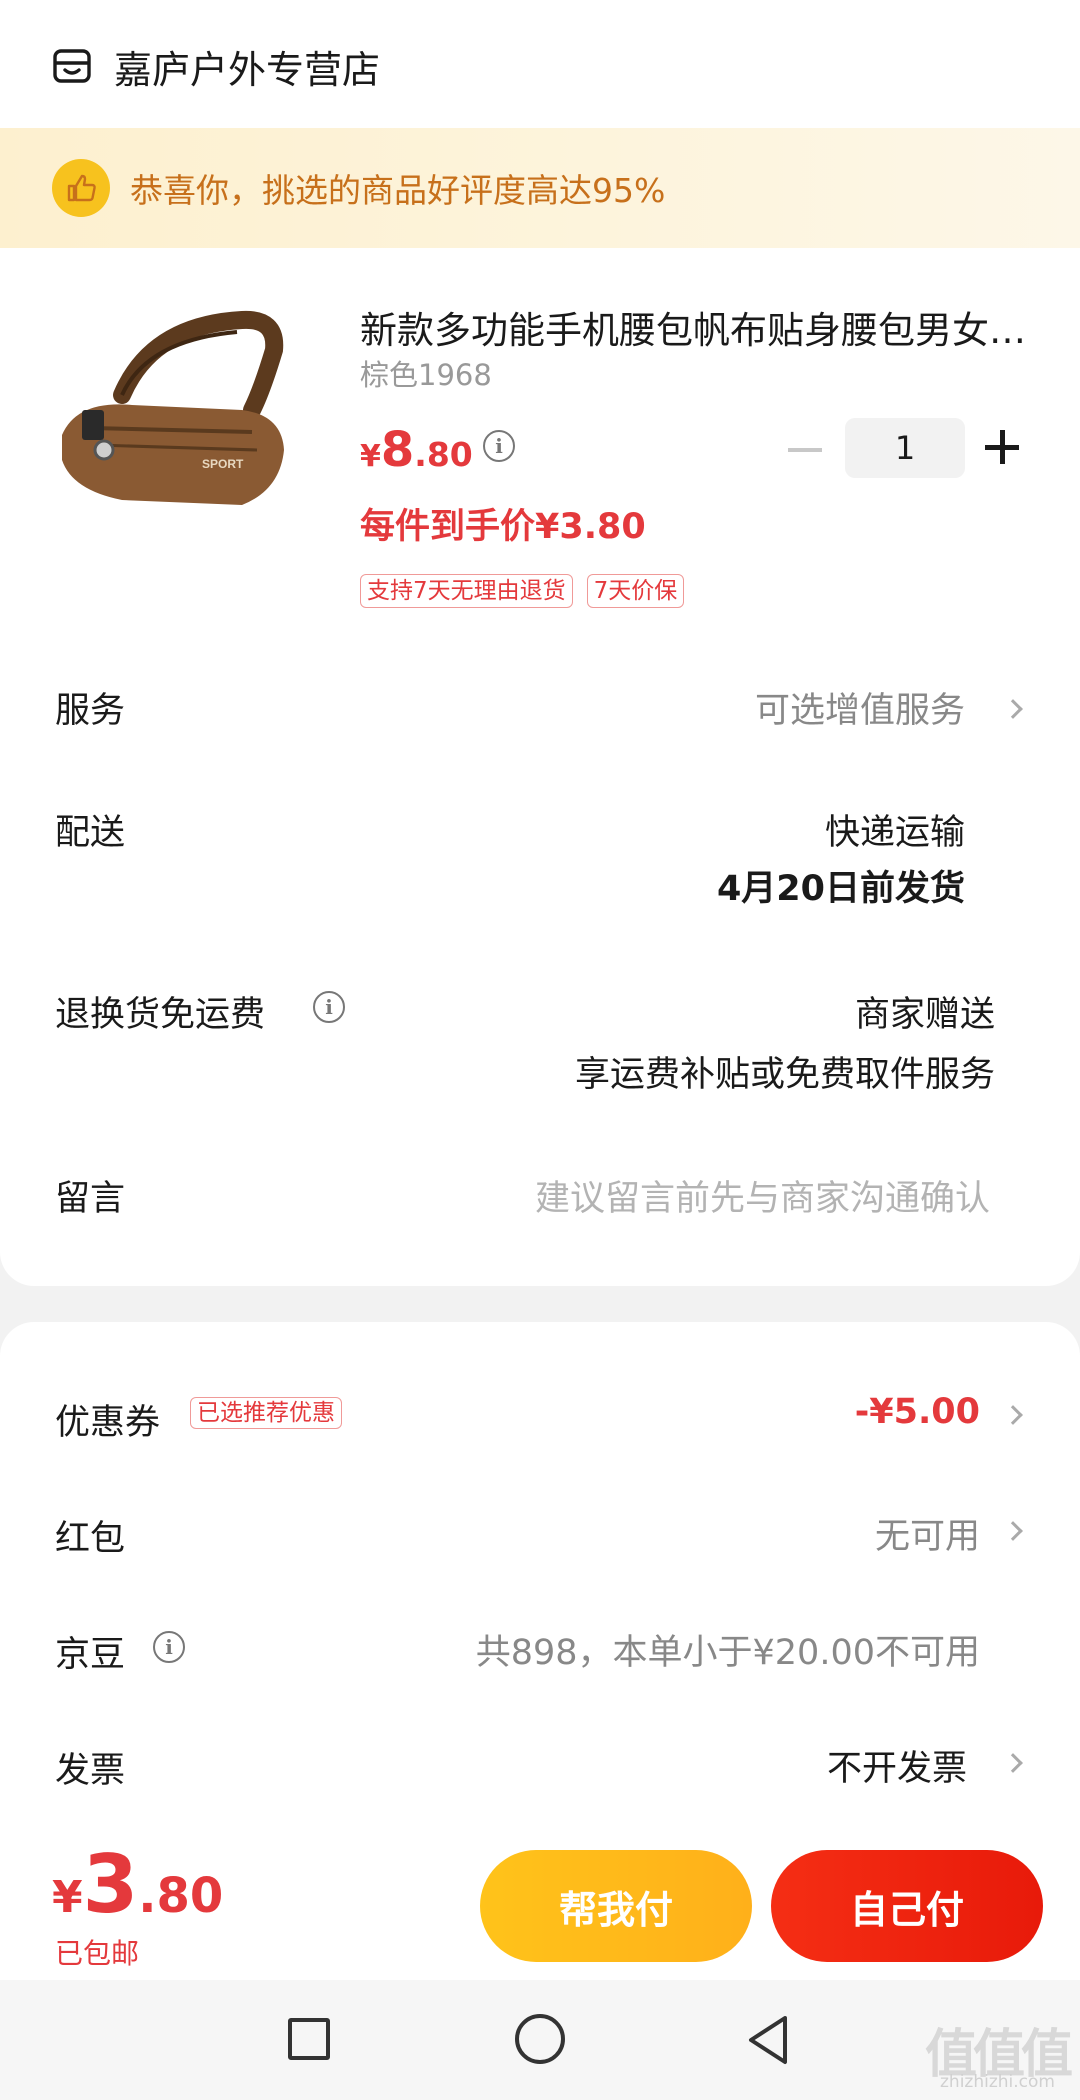  What do you see at coordinates (72, 66) in the screenshot?
I see `store-icon` at bounding box center [72, 66].